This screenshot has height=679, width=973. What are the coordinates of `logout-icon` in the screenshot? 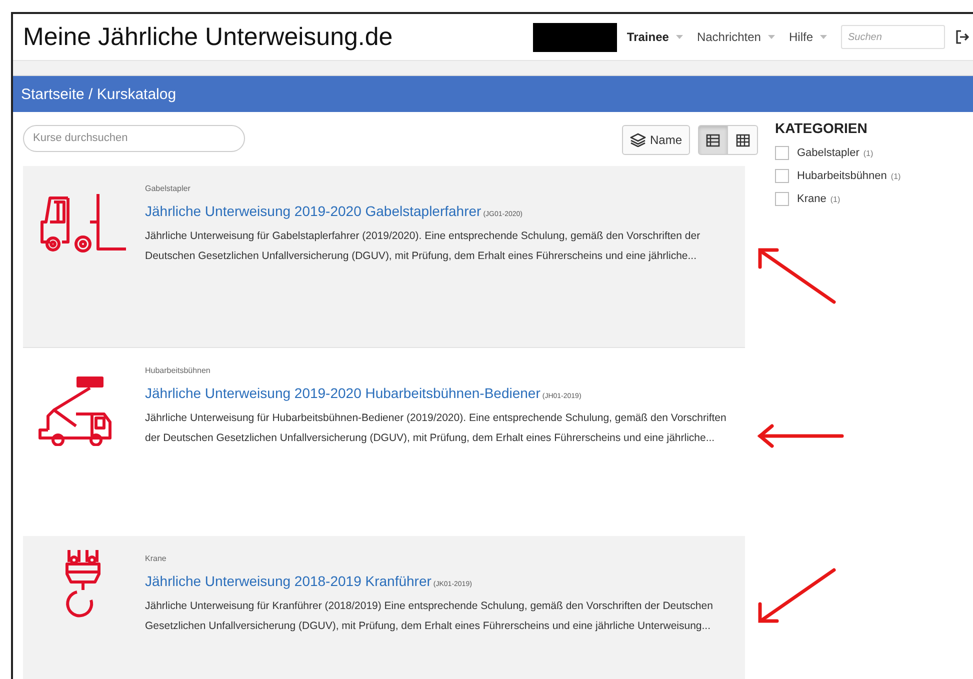 It's located at (962, 37).